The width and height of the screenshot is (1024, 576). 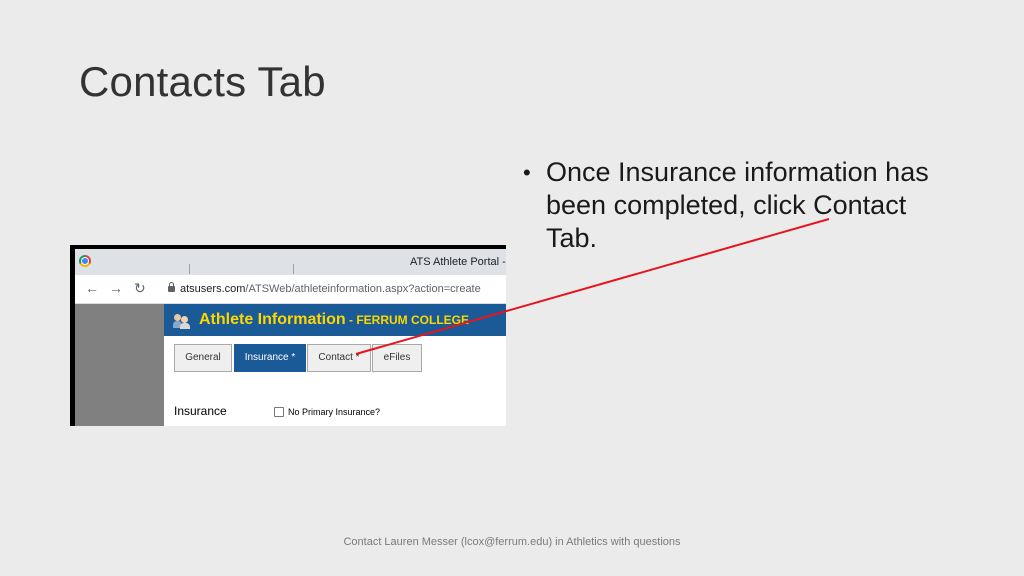 I want to click on page-header-title: Athlete Information - FERRUM COLLEGE, so click(x=334, y=320).